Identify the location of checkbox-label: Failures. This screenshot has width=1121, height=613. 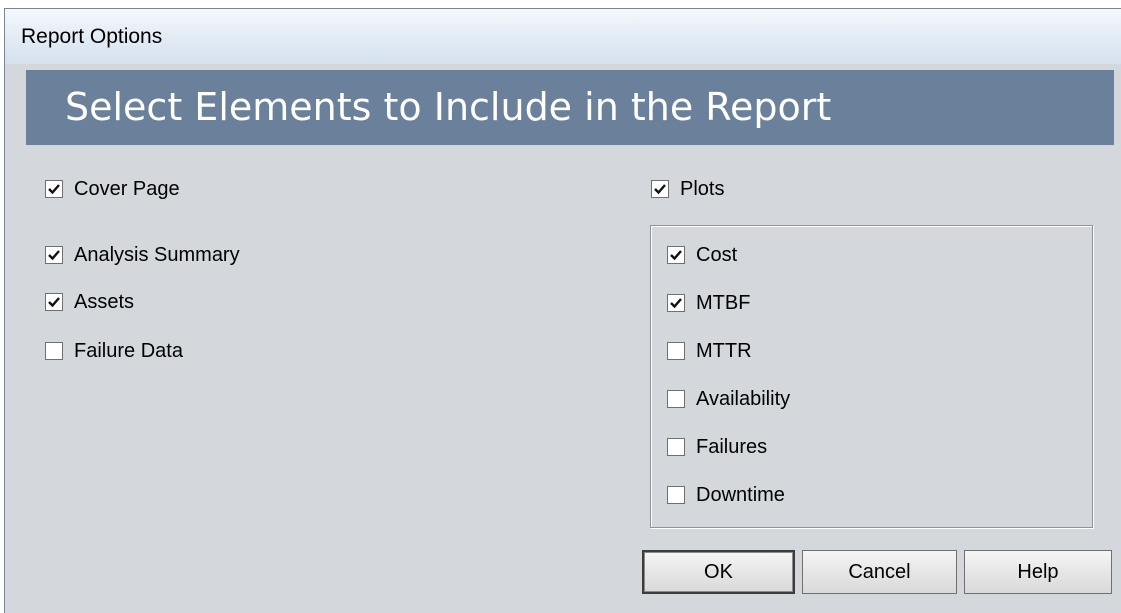
(732, 446).